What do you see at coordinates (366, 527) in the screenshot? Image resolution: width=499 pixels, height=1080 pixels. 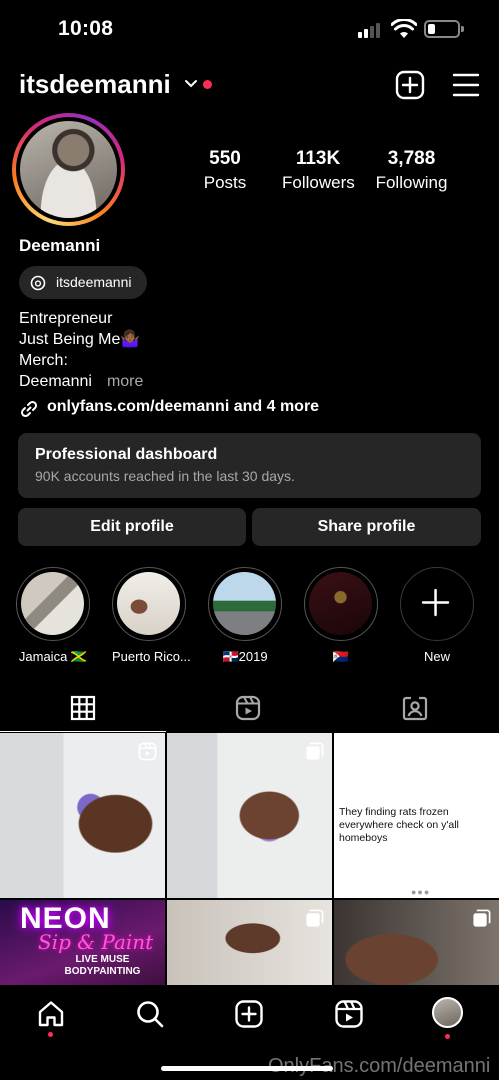 I see `share-profile-button: Share profile` at bounding box center [366, 527].